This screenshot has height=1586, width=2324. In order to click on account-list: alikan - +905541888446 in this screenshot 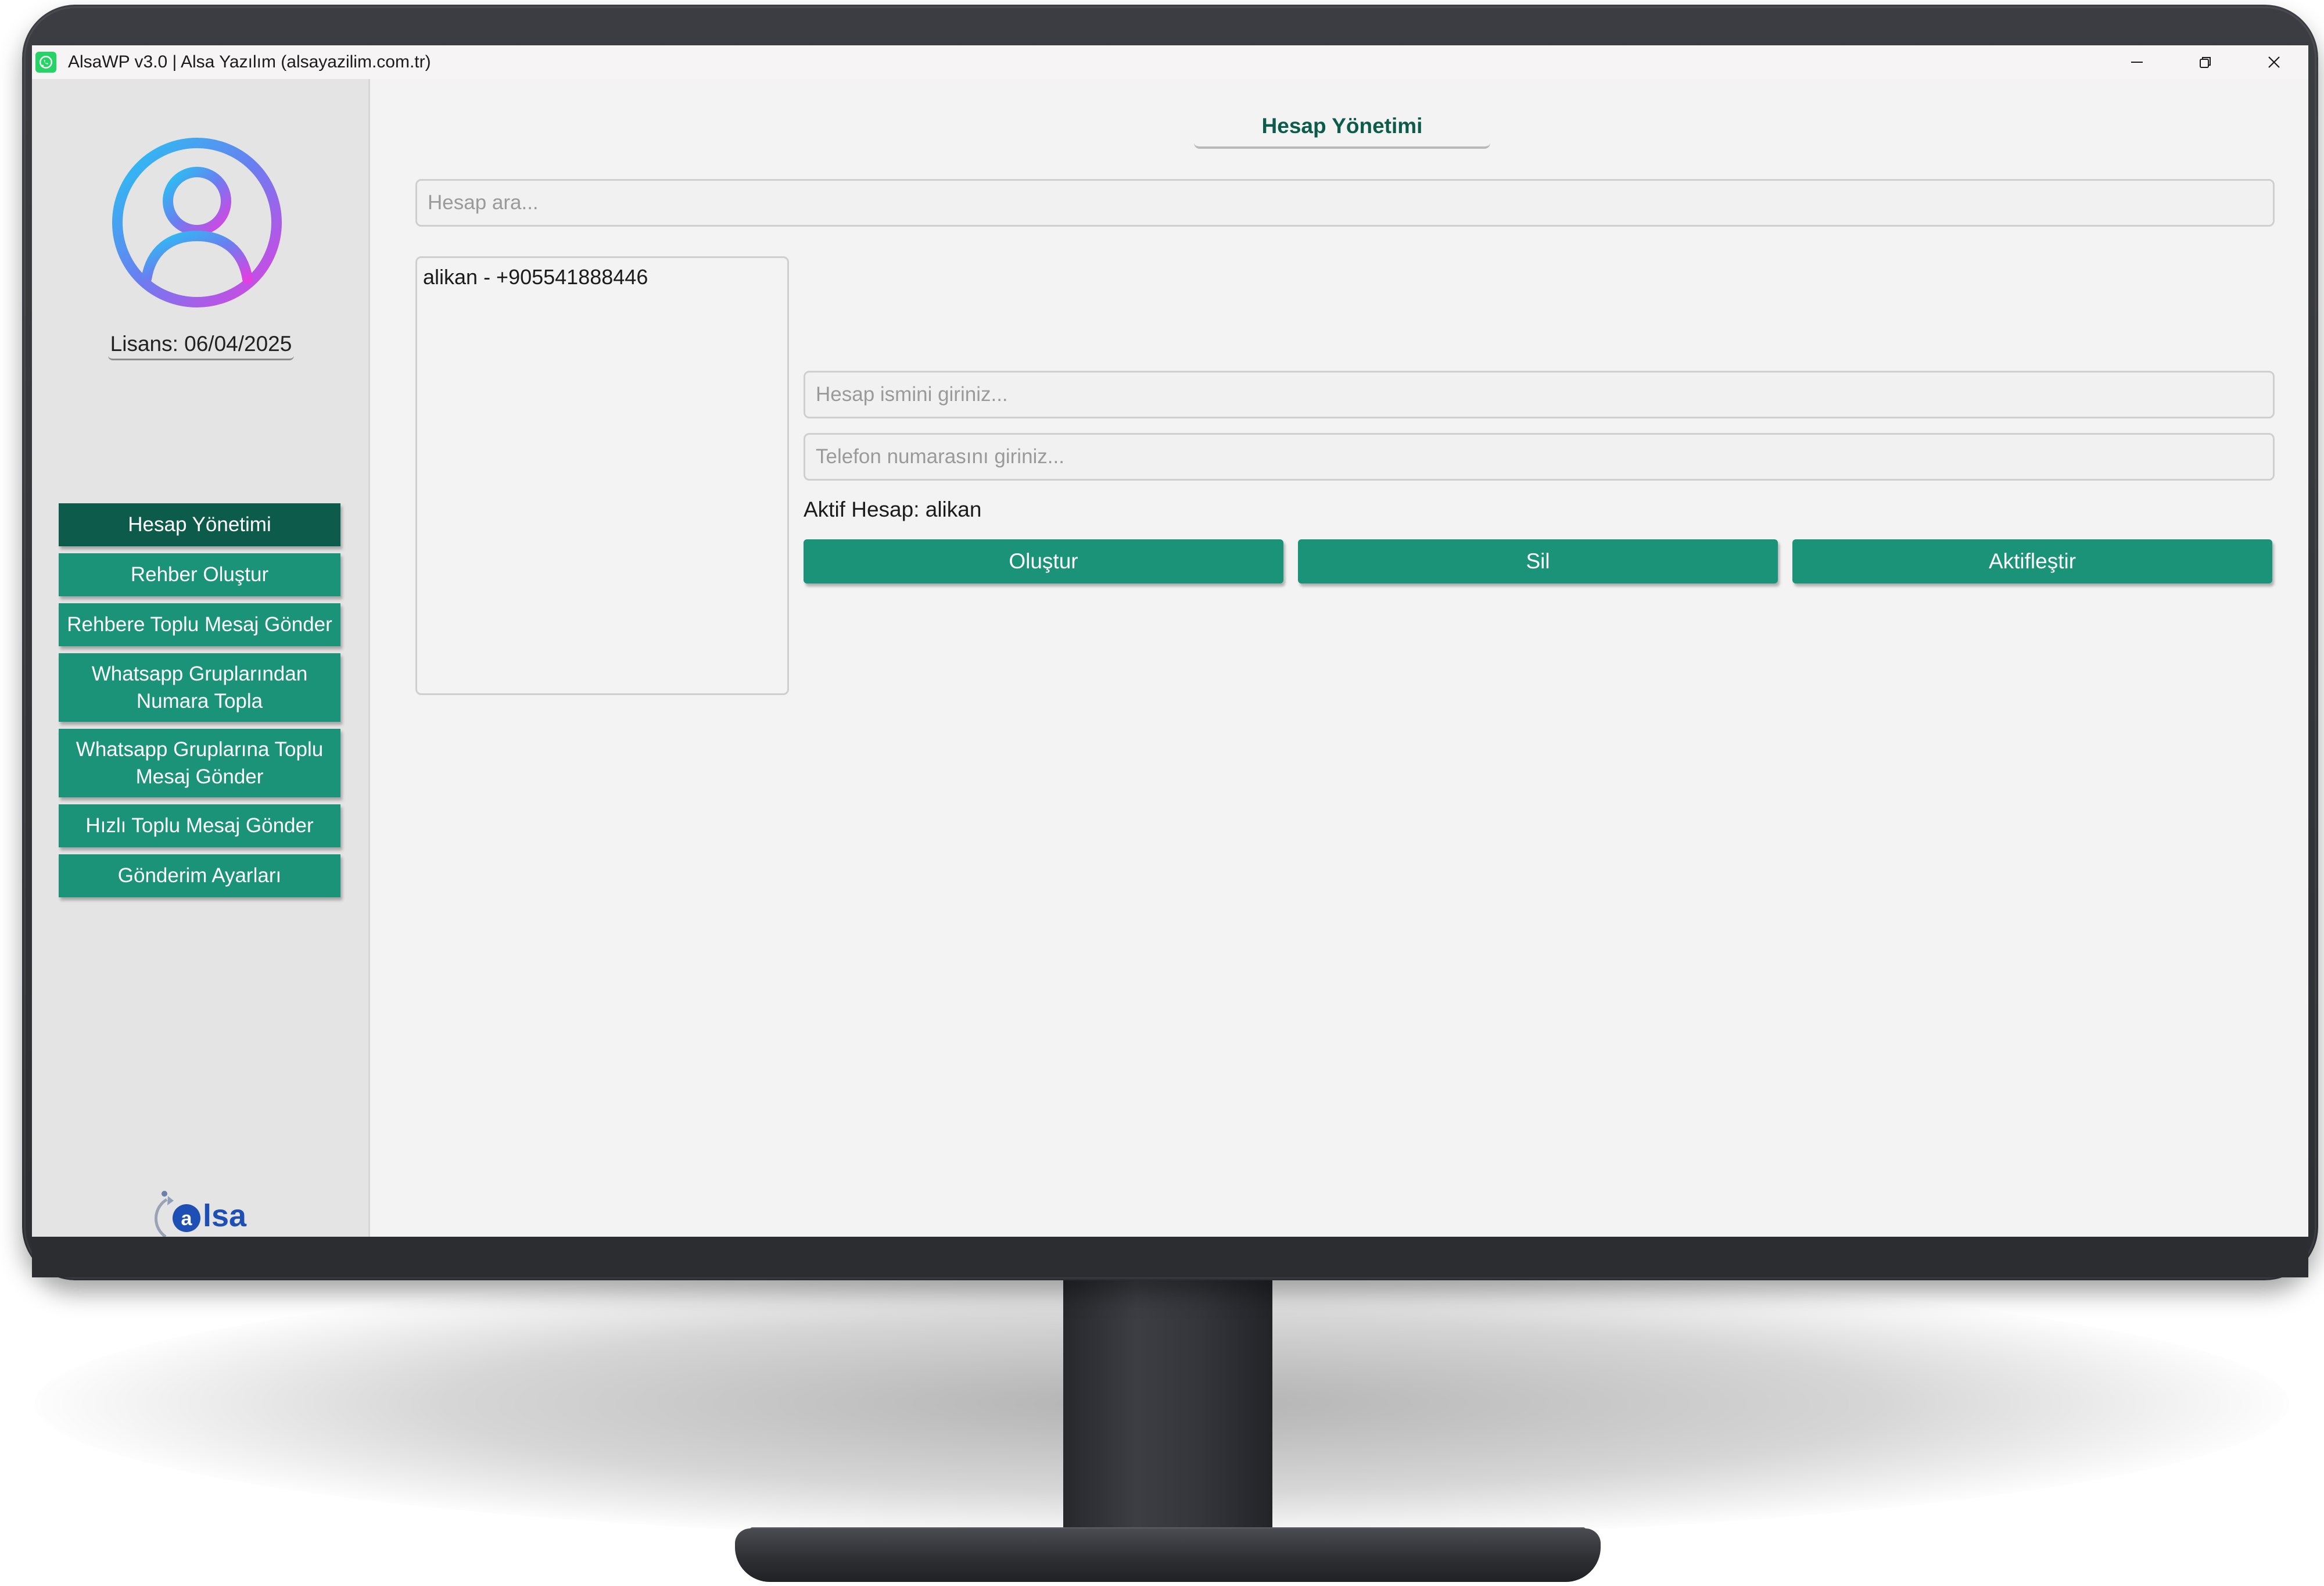, I will do `click(602, 475)`.